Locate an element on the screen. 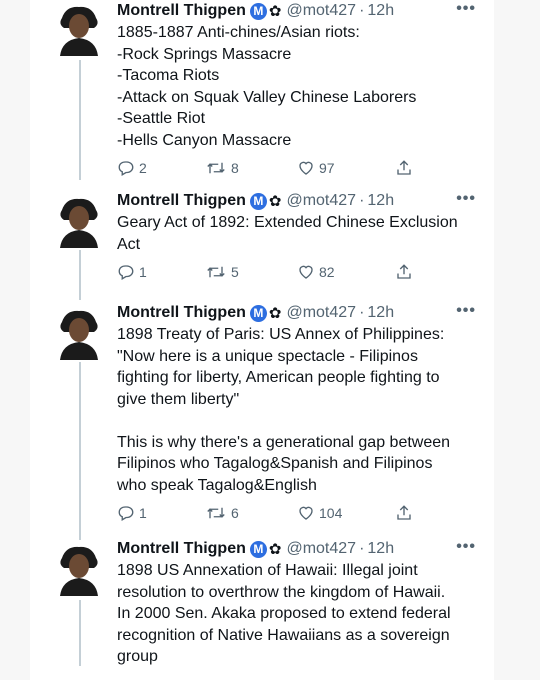 The width and height of the screenshot is (540, 680). reply-count: 2 is located at coordinates (143, 168).